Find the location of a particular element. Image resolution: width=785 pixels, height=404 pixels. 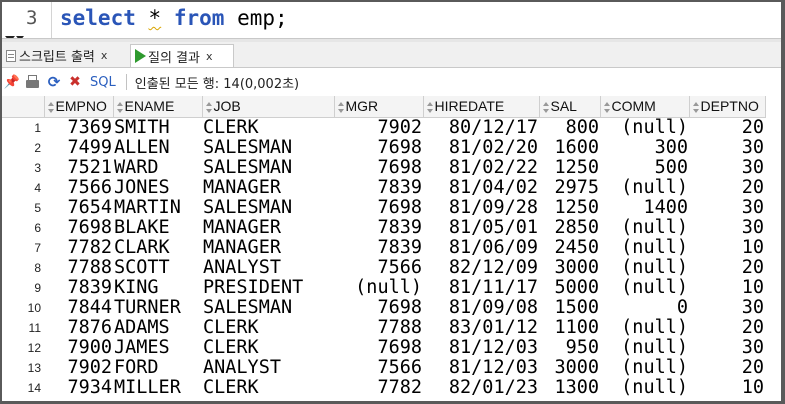

cell-sal: 1300 is located at coordinates (569, 387).